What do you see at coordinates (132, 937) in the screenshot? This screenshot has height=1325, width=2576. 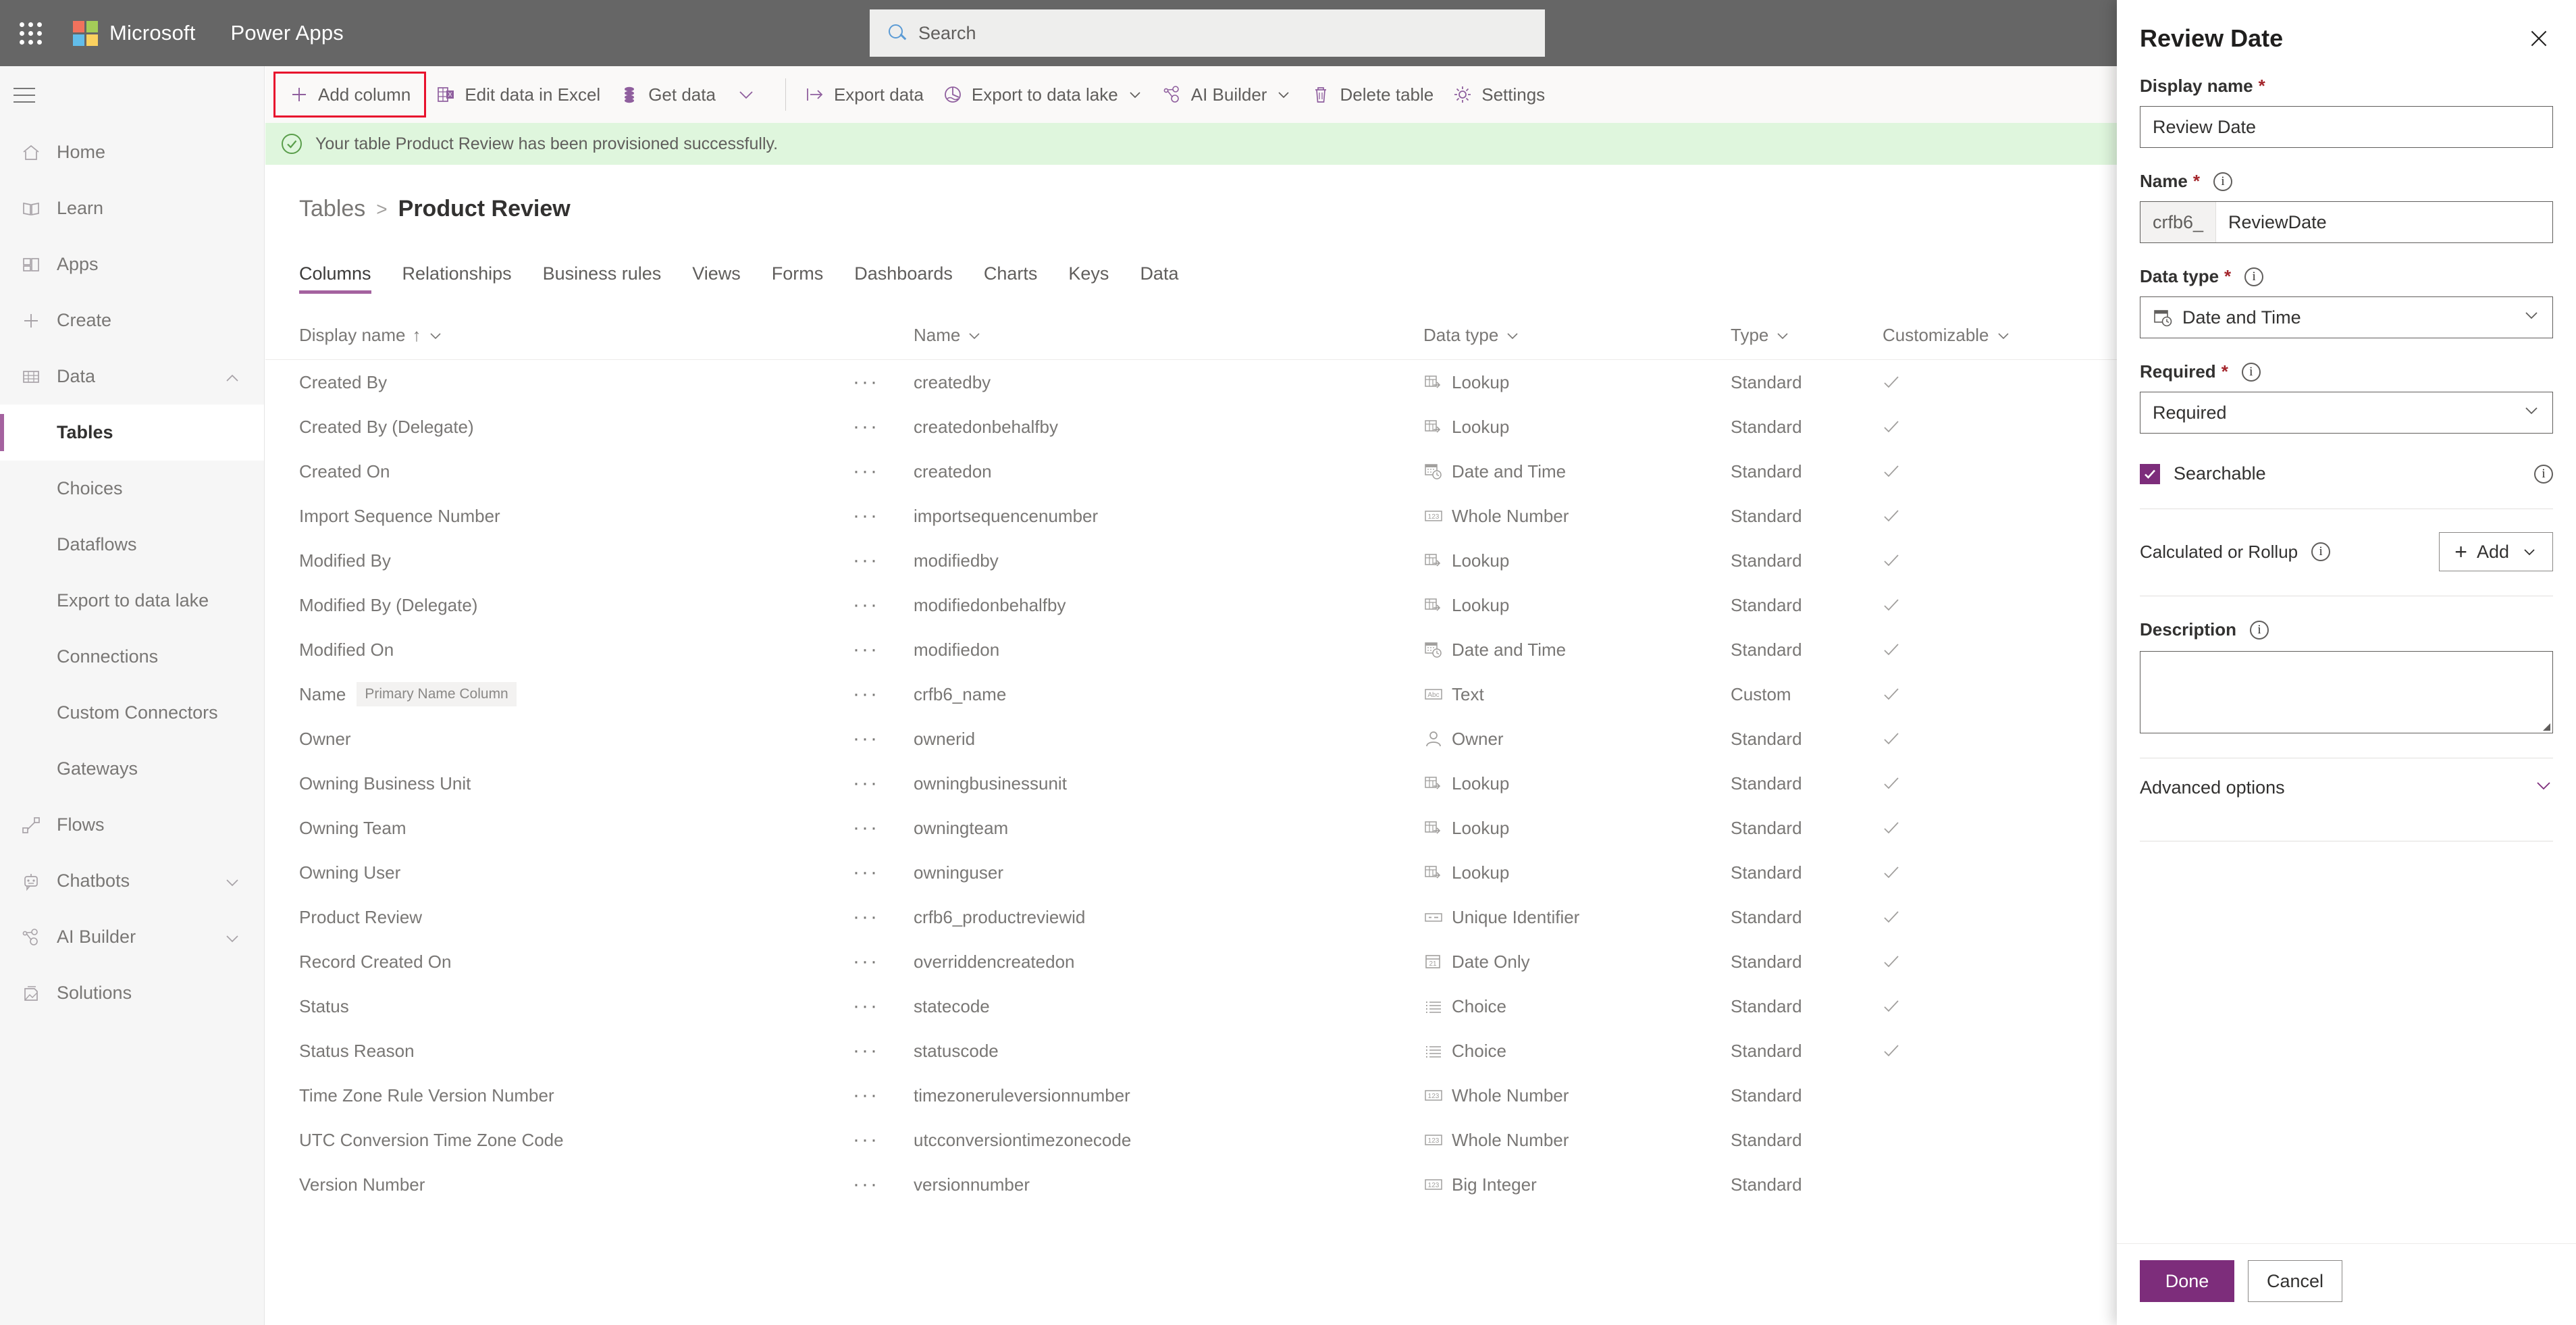 I see `sidebar-item-ai-builder: AI Builder` at bounding box center [132, 937].